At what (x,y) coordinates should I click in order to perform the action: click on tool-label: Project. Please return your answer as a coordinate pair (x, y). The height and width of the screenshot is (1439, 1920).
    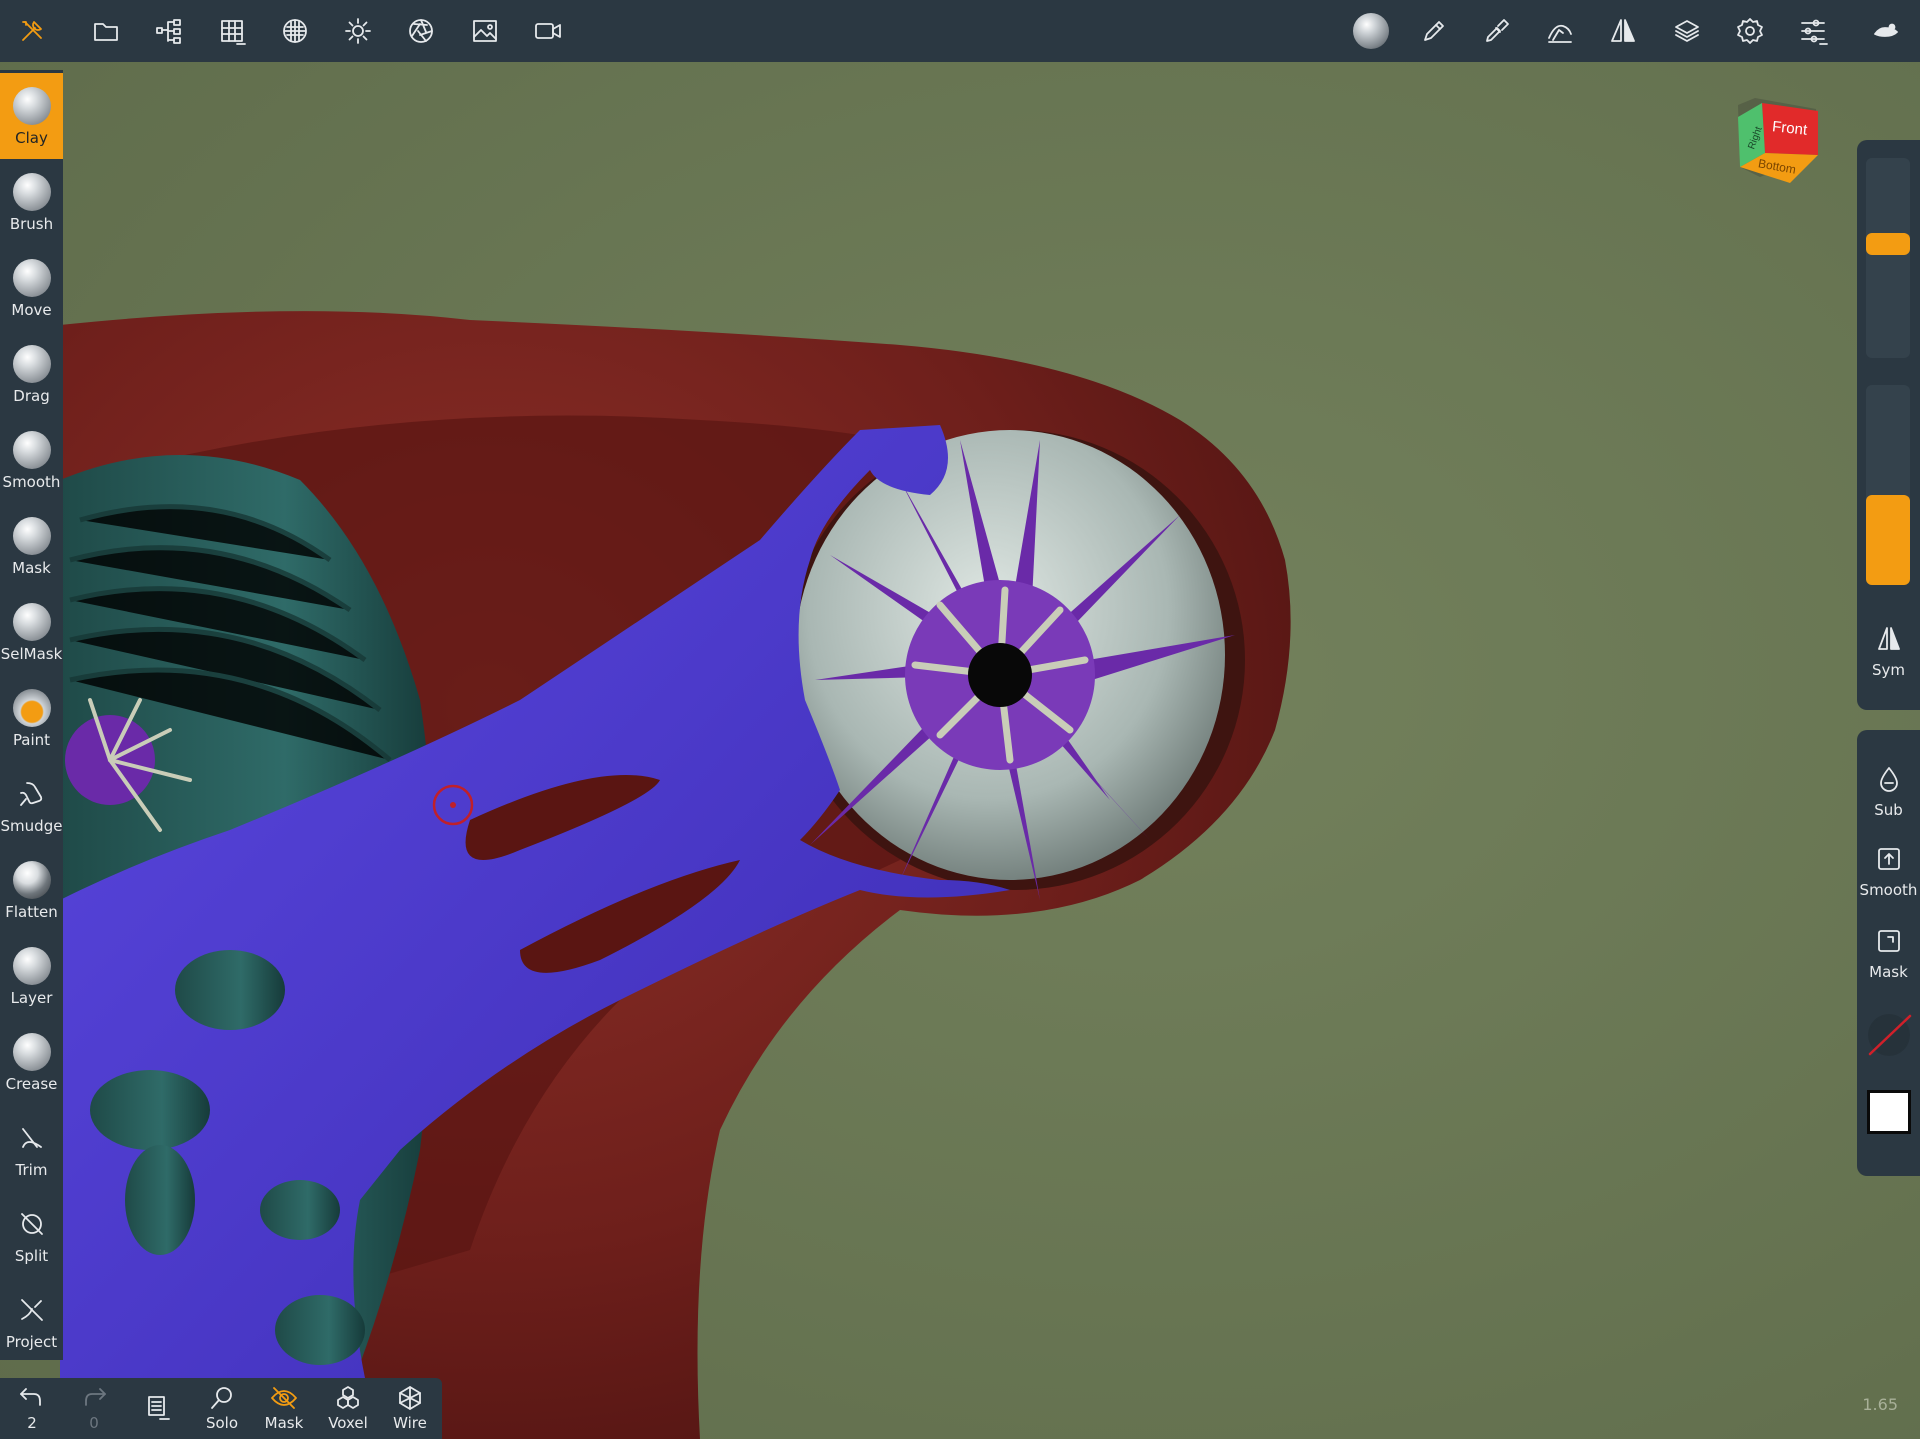
    Looking at the image, I should click on (31, 1342).